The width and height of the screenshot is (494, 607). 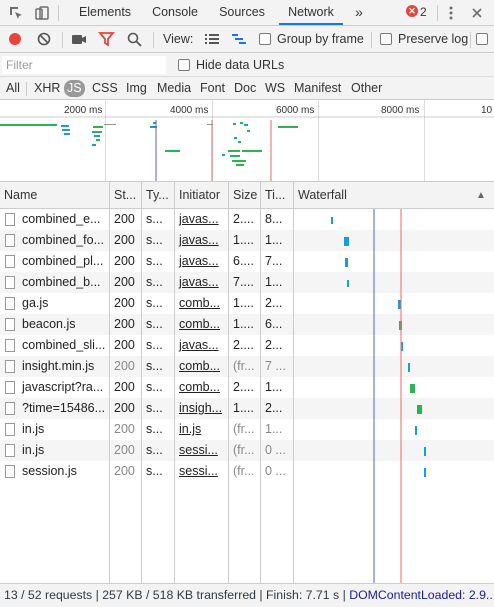 I want to click on column-header-waterfall: Waterfall, so click(x=379, y=195).